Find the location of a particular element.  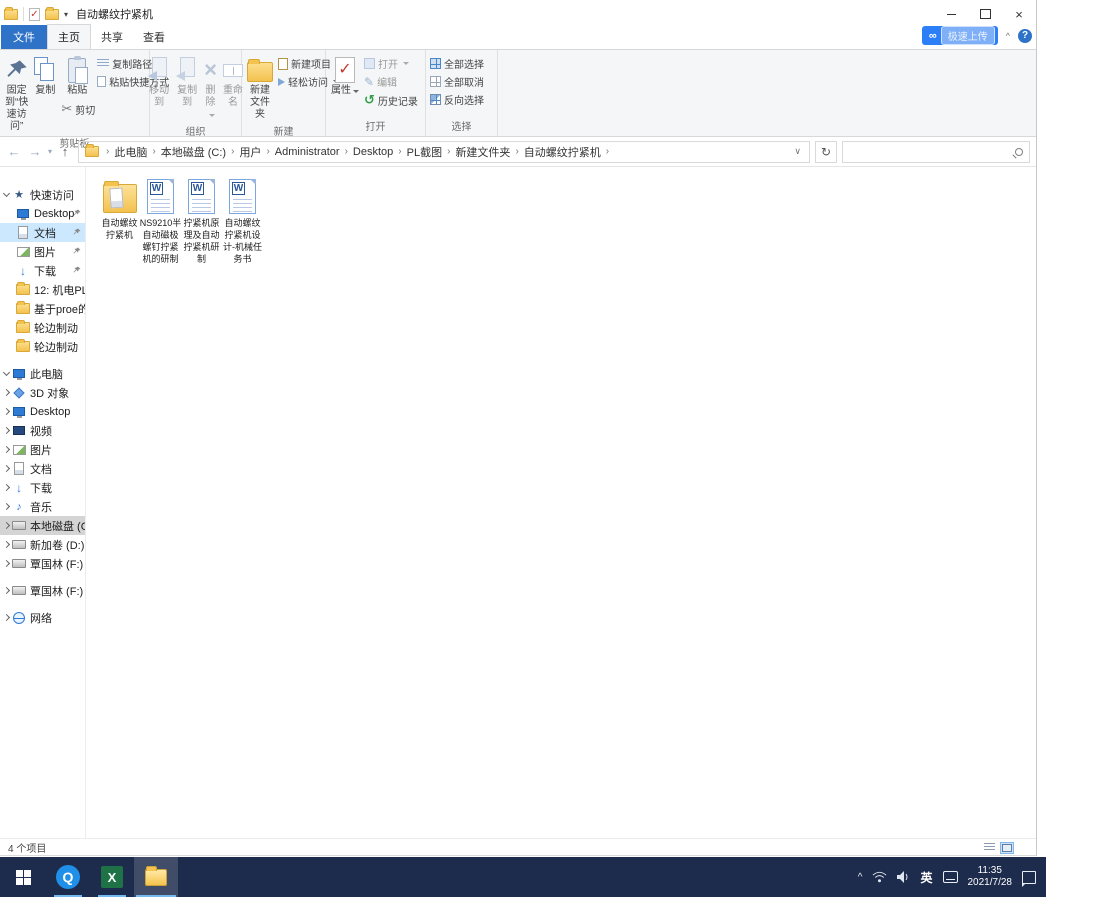

ime-language-indicator: 英 is located at coordinates (926, 877).